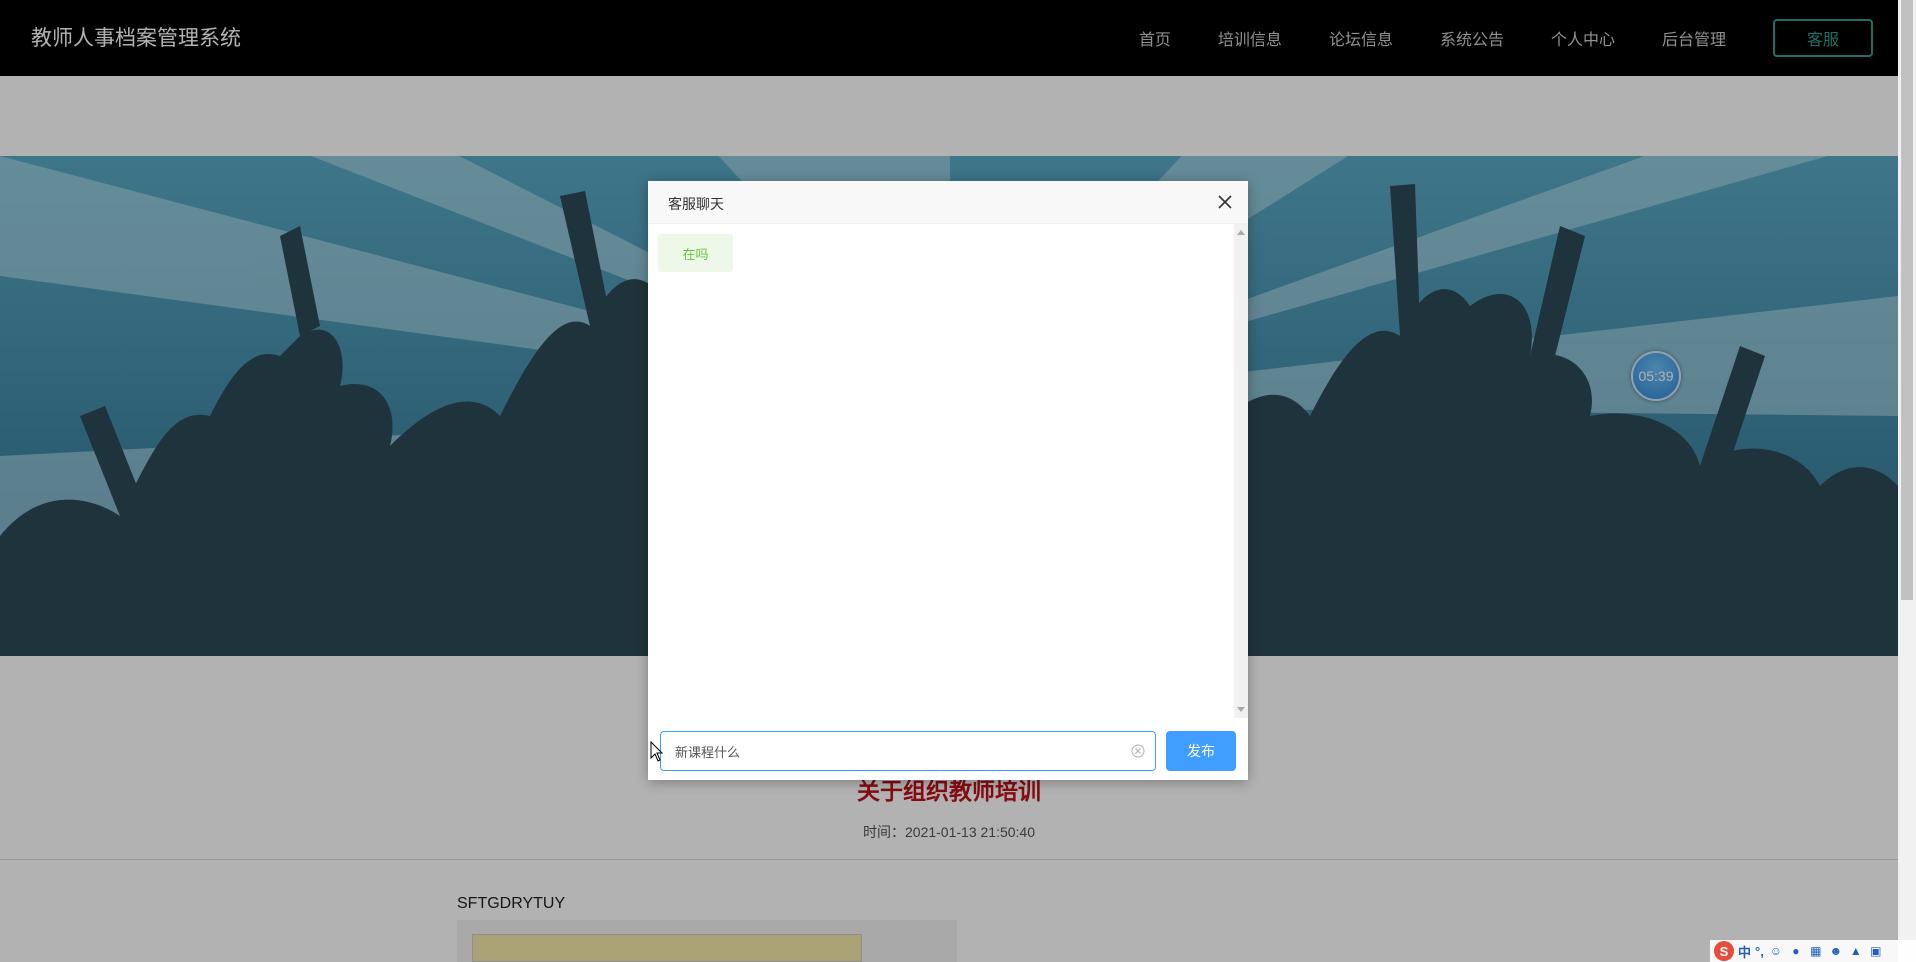  What do you see at coordinates (1907, 300) in the screenshot?
I see `window-scrollbar-thumb` at bounding box center [1907, 300].